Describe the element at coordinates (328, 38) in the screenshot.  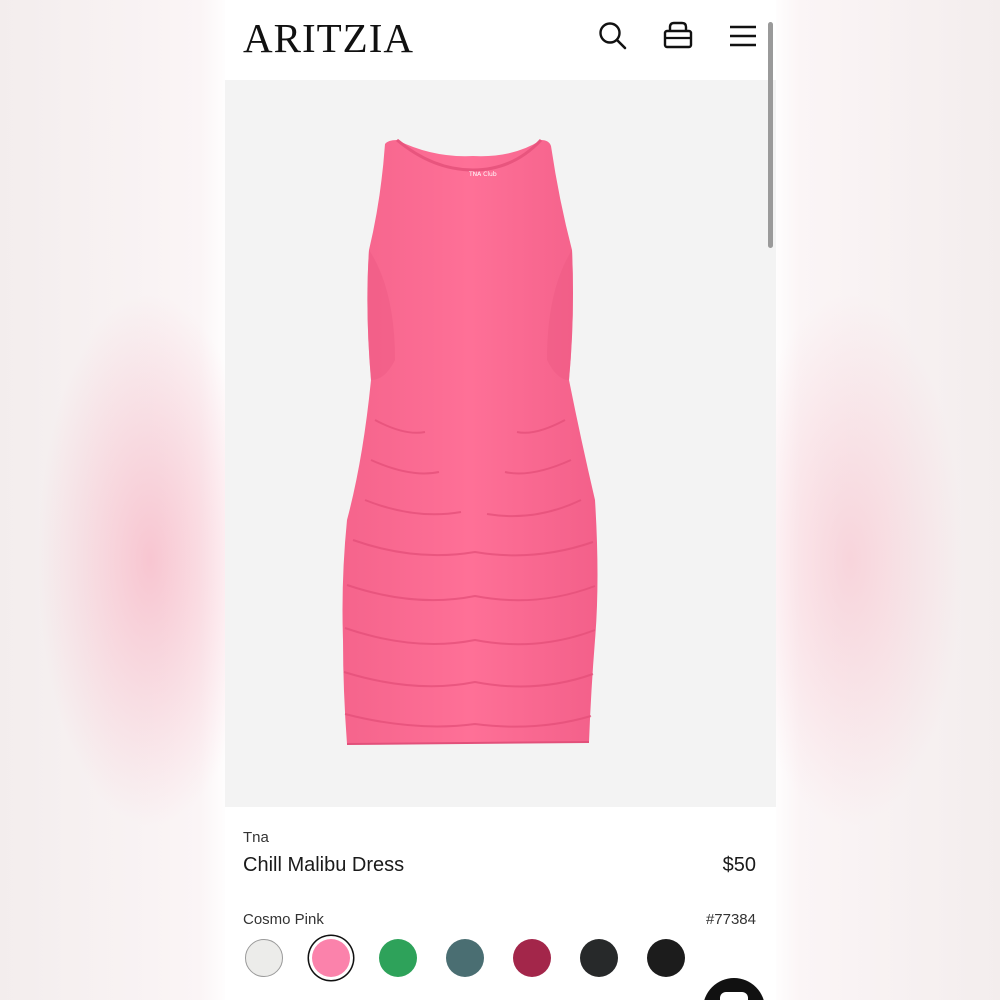
I see `aritzia-logo: ARITZIA` at that location.